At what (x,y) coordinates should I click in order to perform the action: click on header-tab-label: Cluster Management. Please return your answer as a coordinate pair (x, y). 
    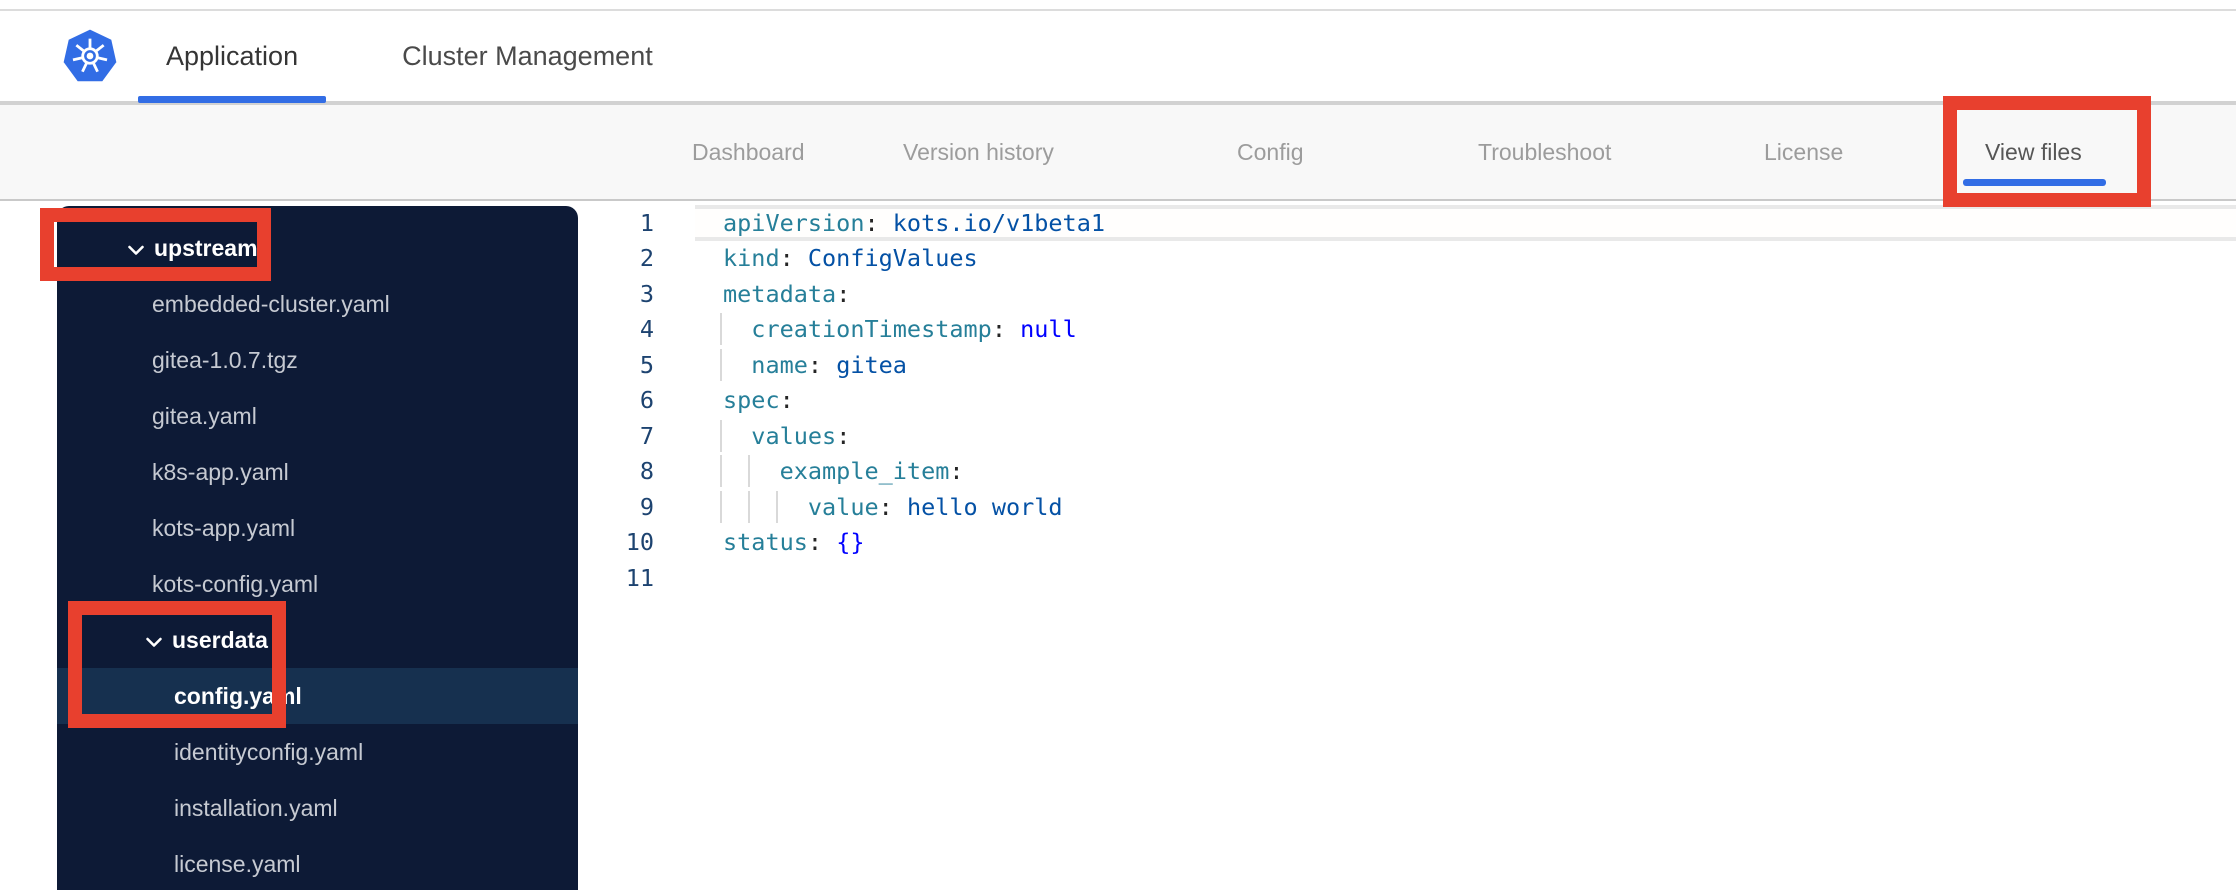
    Looking at the image, I should click on (527, 55).